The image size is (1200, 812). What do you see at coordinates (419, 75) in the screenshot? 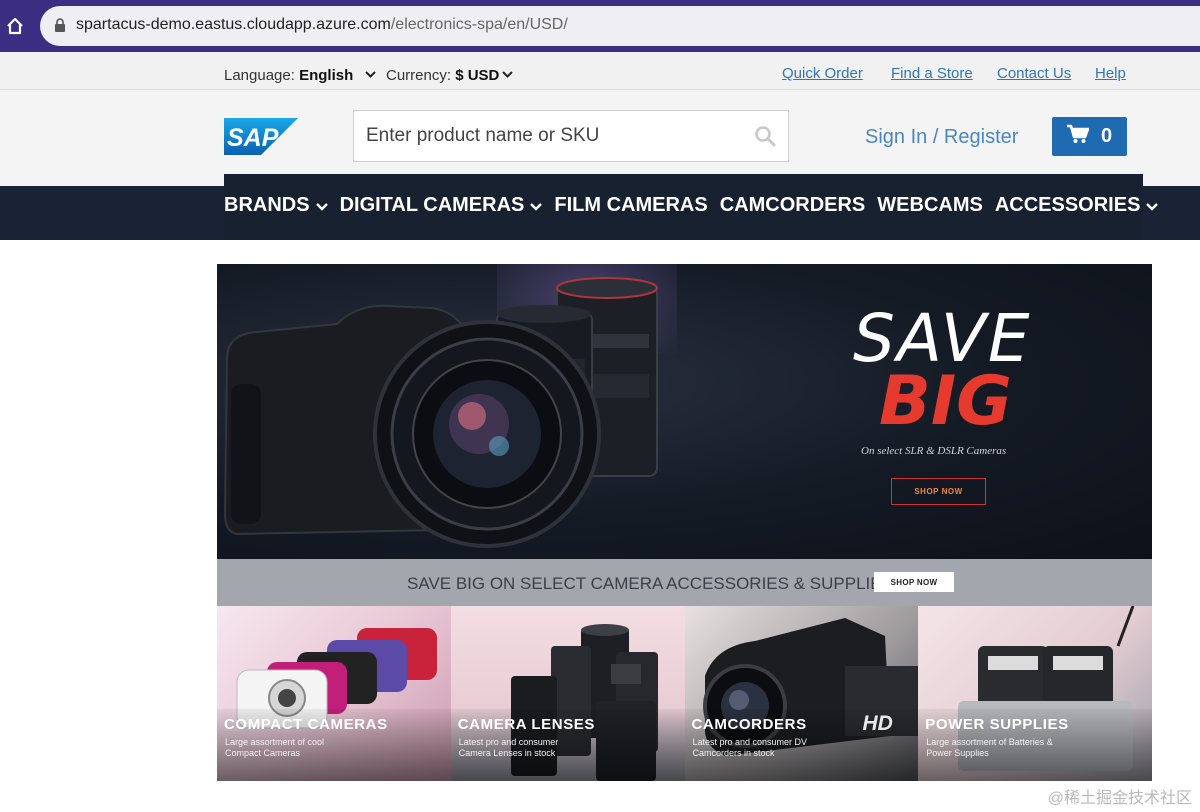
I see `currency-label: Currency:` at bounding box center [419, 75].